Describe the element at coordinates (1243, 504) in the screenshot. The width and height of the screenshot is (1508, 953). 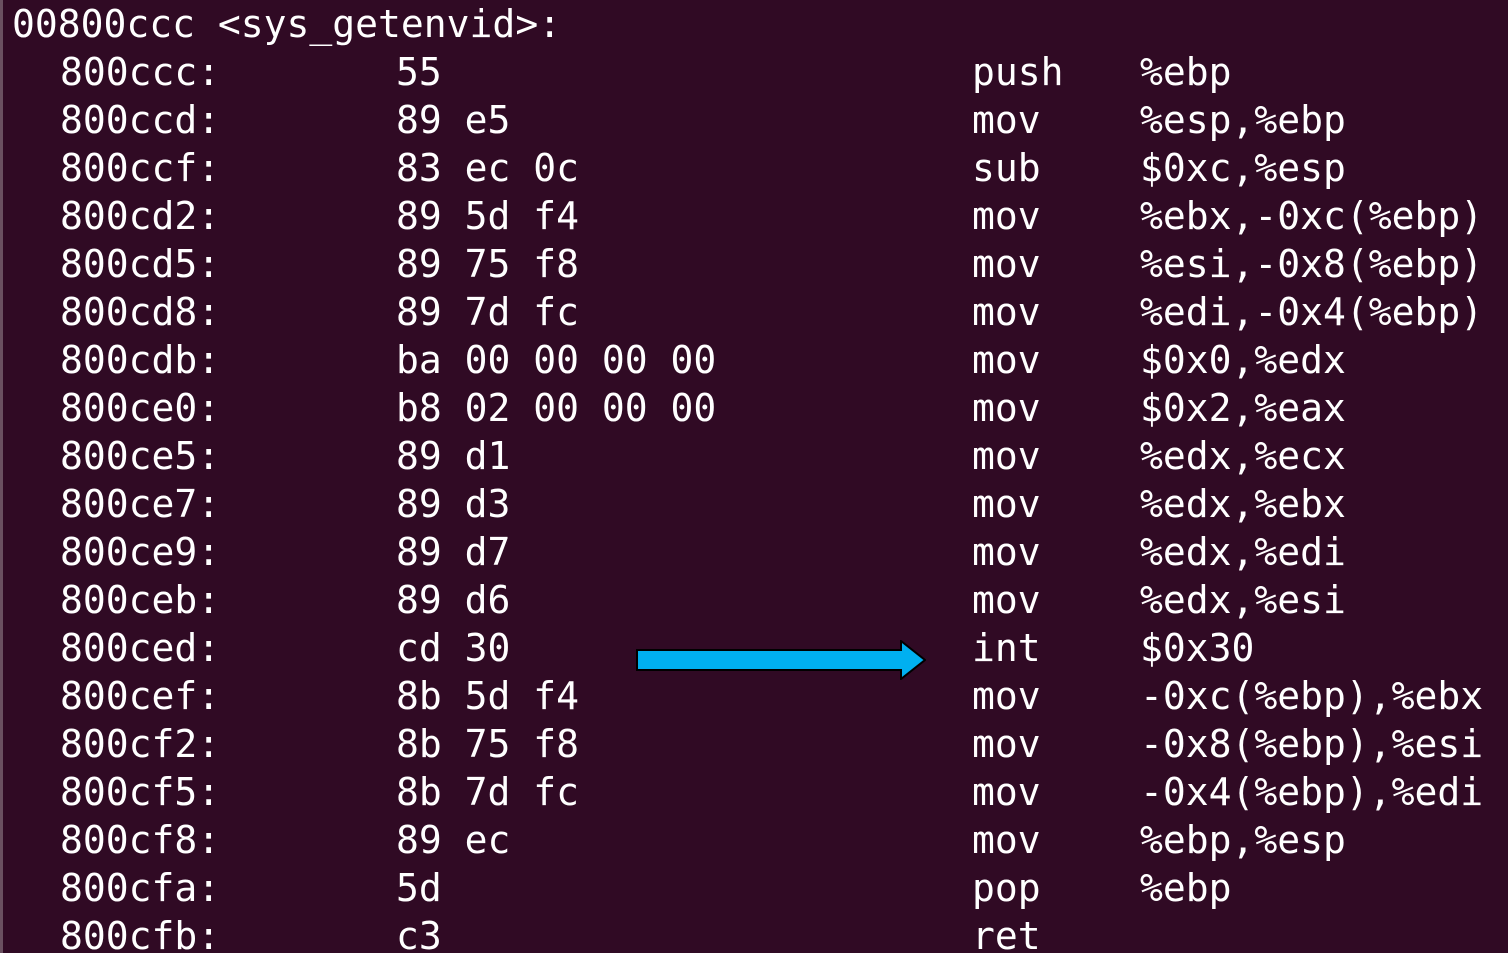
I see `instruction-operands: %edx,%ebx` at that location.